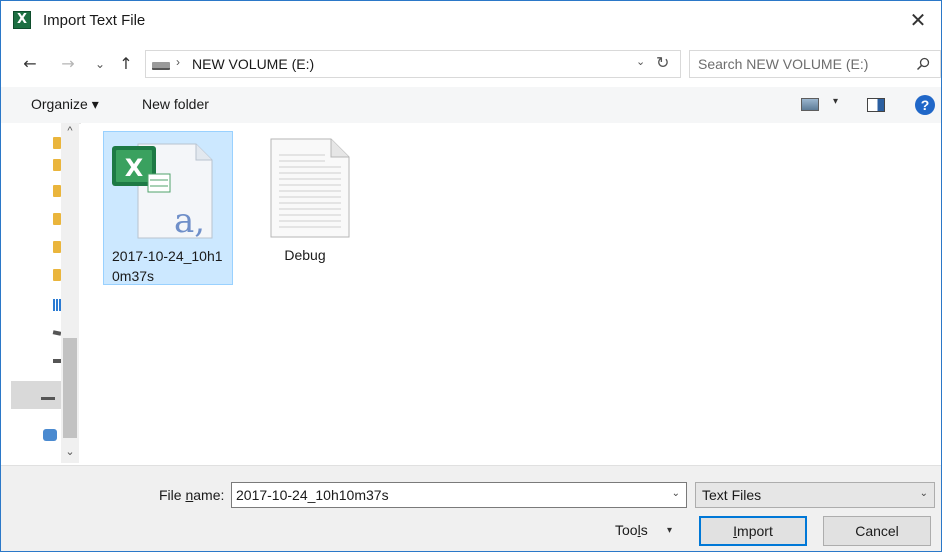  Describe the element at coordinates (753, 531) in the screenshot. I see `import-button: Import` at that location.